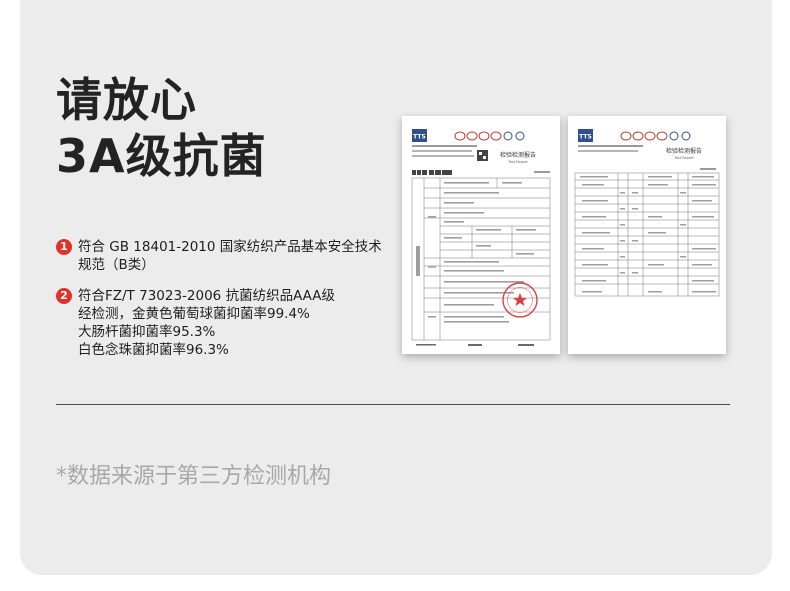 This screenshot has width=790, height=591. I want to click on claim-text: 符合 GB 18401-2010 国家纺织产品基本安全技术 规范（B类）, so click(230, 256).